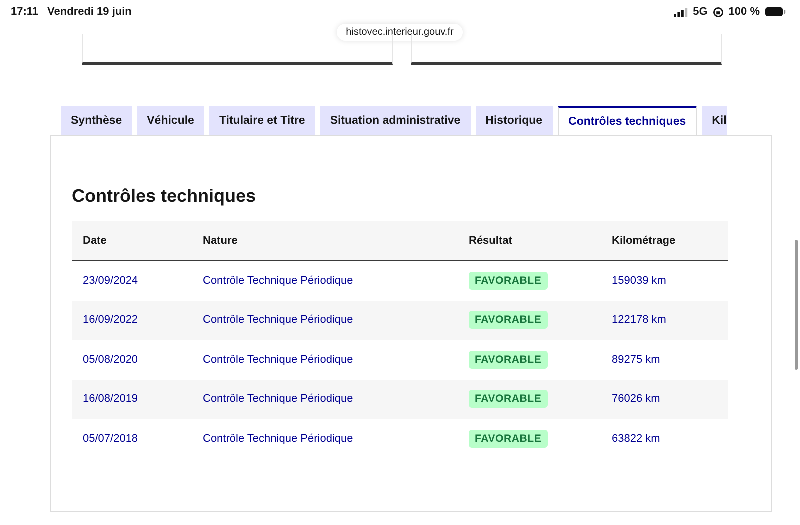  Describe the element at coordinates (681, 12) in the screenshot. I see `signal-icon` at that location.